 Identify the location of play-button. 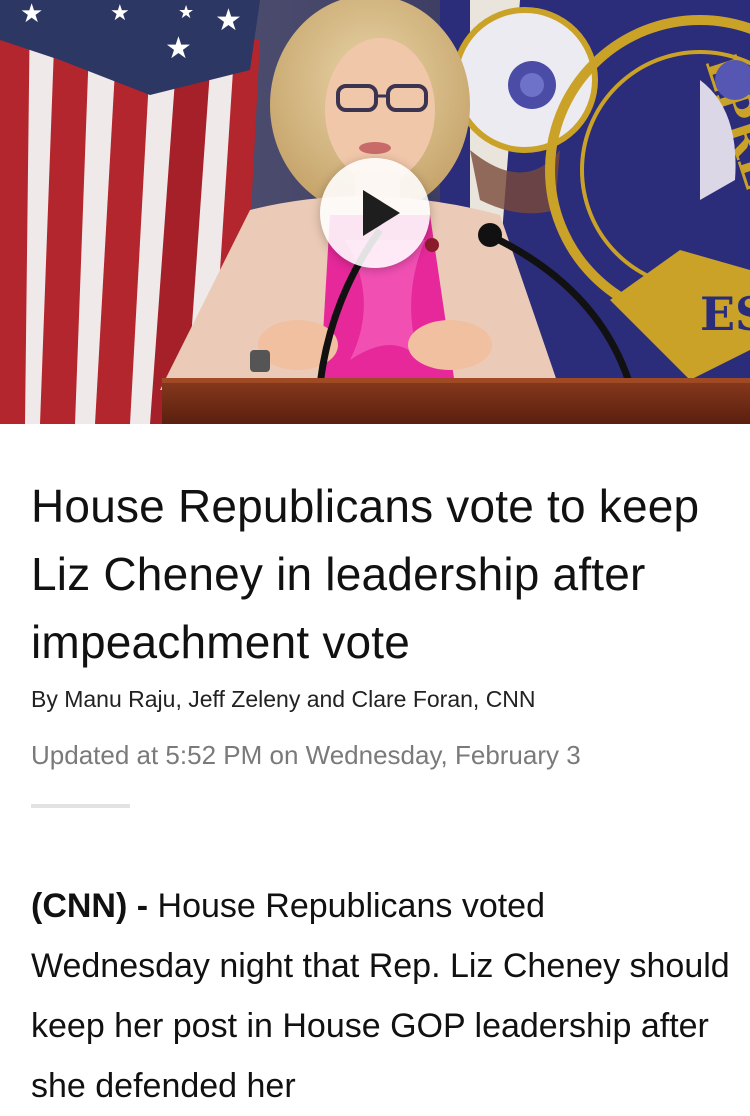
(375, 213).